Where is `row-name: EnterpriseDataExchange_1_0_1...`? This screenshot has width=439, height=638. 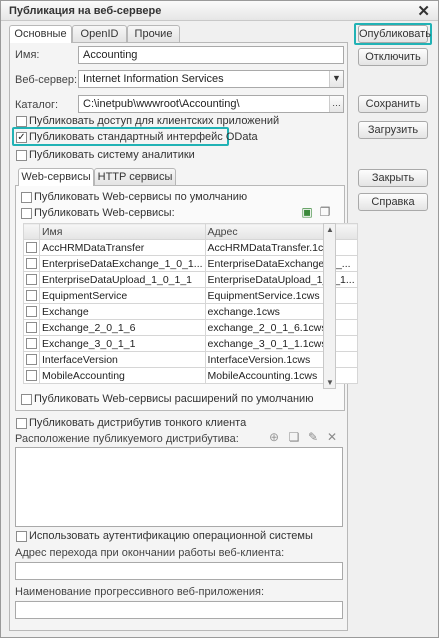
row-name: EnterpriseDataExchange_1_0_1... is located at coordinates (122, 263).